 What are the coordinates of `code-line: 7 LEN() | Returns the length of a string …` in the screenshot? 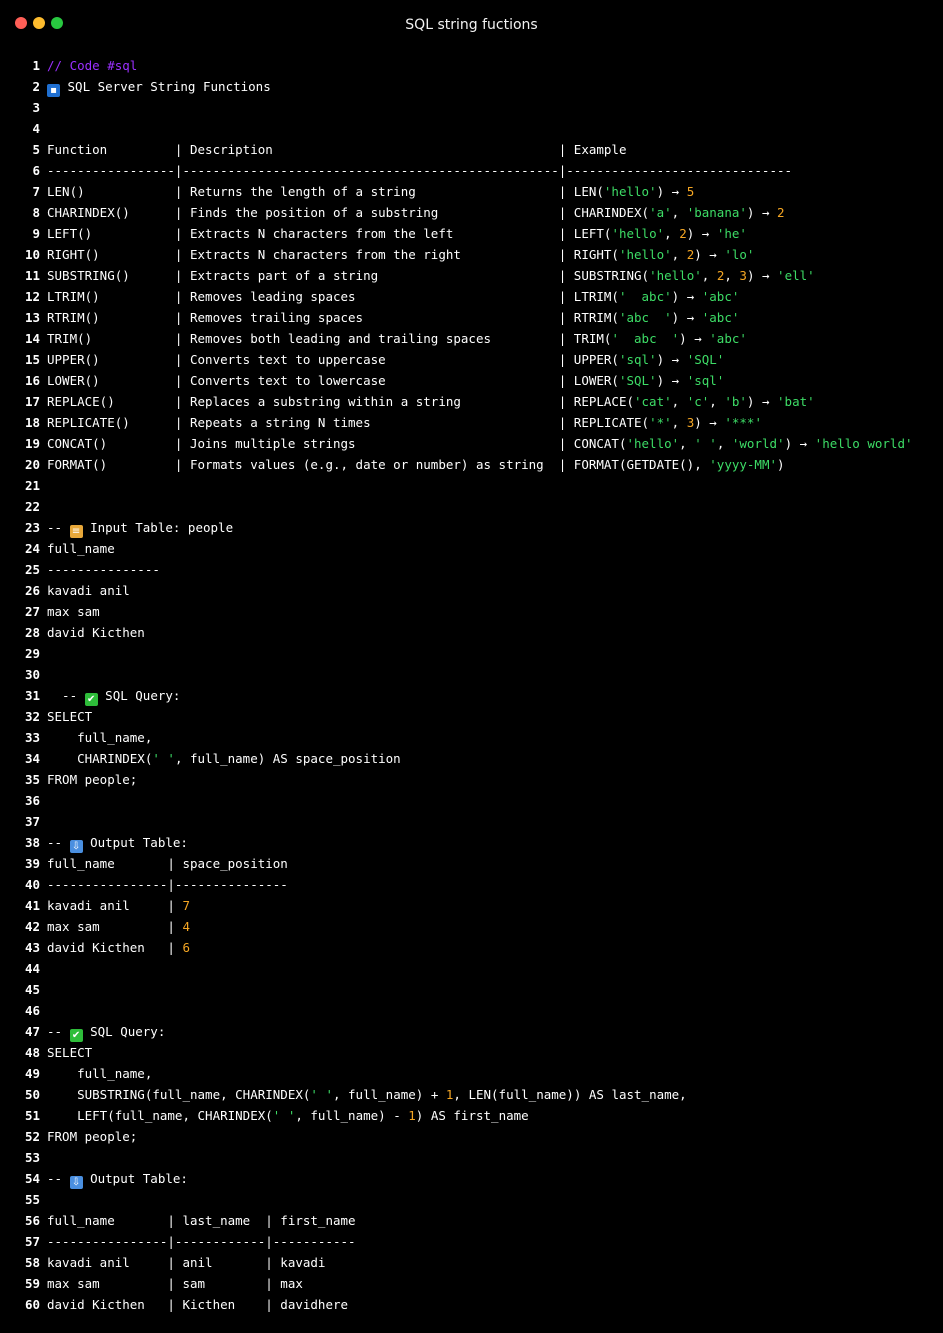 It's located at (471, 191).